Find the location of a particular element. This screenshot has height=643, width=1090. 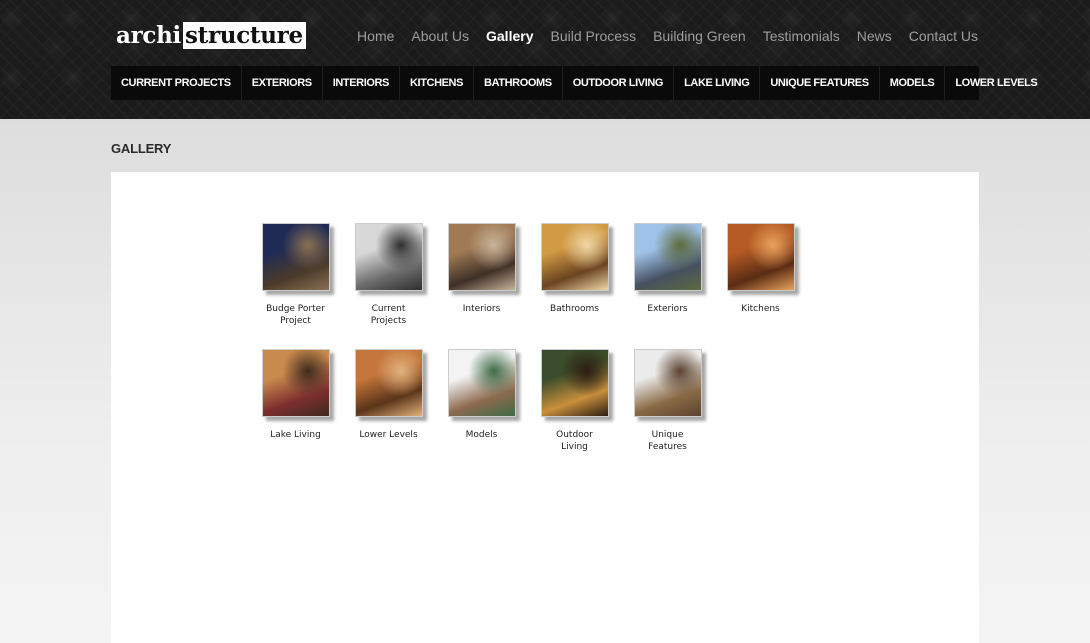

page-title: GALLERY is located at coordinates (141, 148).